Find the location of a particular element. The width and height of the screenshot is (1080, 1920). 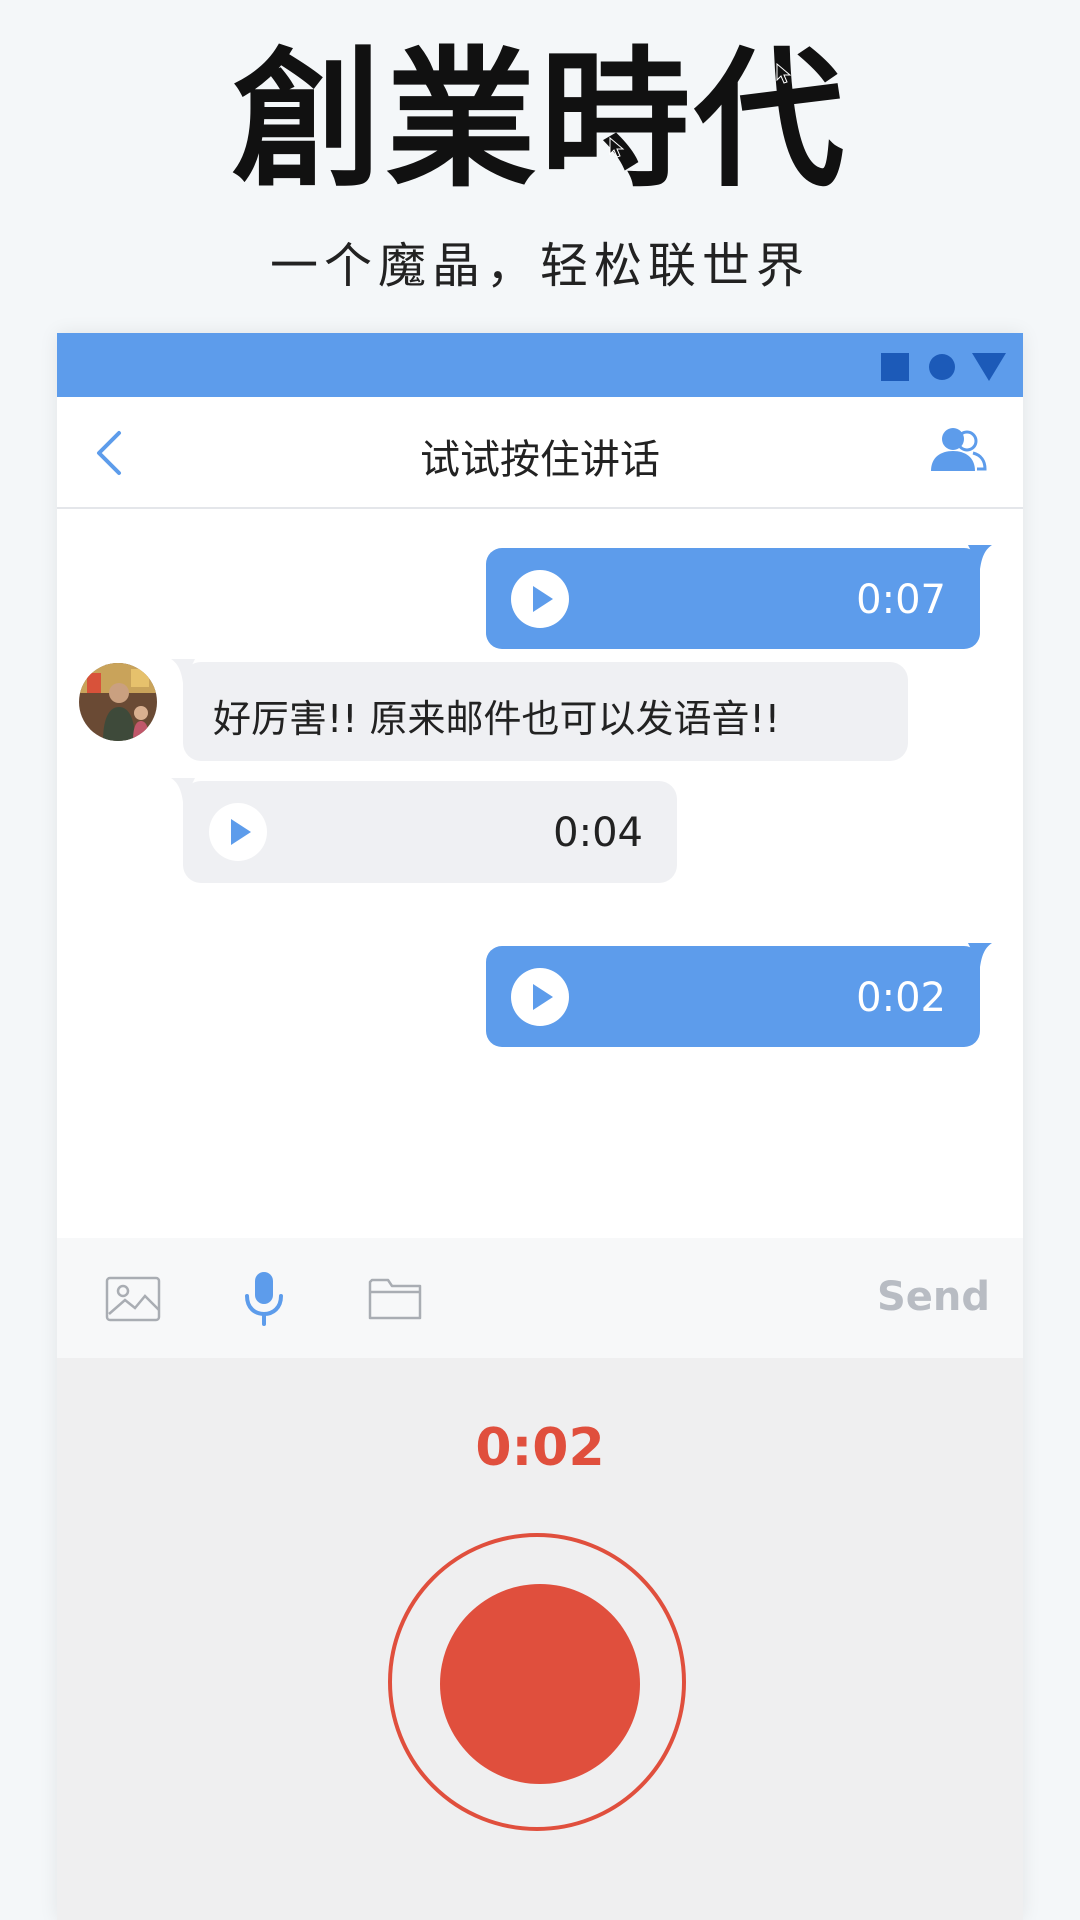

send-button: Send is located at coordinates (933, 1297).